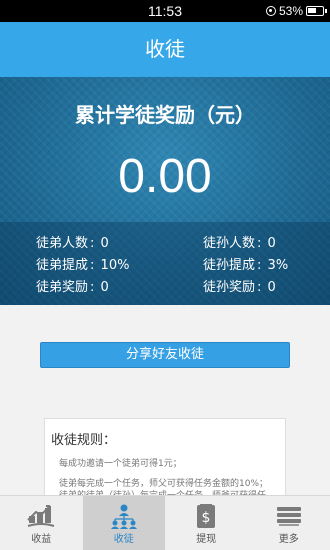  I want to click on withdraw-icon: $, so click(206, 516).